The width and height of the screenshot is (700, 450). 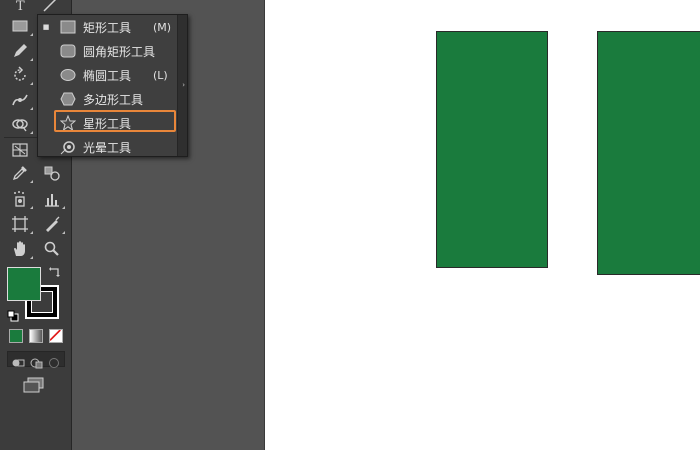 I want to click on flyout-item-label: 圆角矩形工具, so click(x=119, y=51).